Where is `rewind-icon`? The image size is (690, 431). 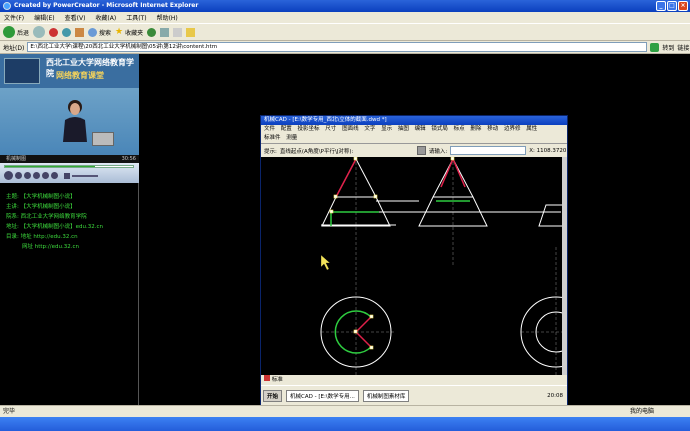
rewind-icon is located at coordinates (36, 175).